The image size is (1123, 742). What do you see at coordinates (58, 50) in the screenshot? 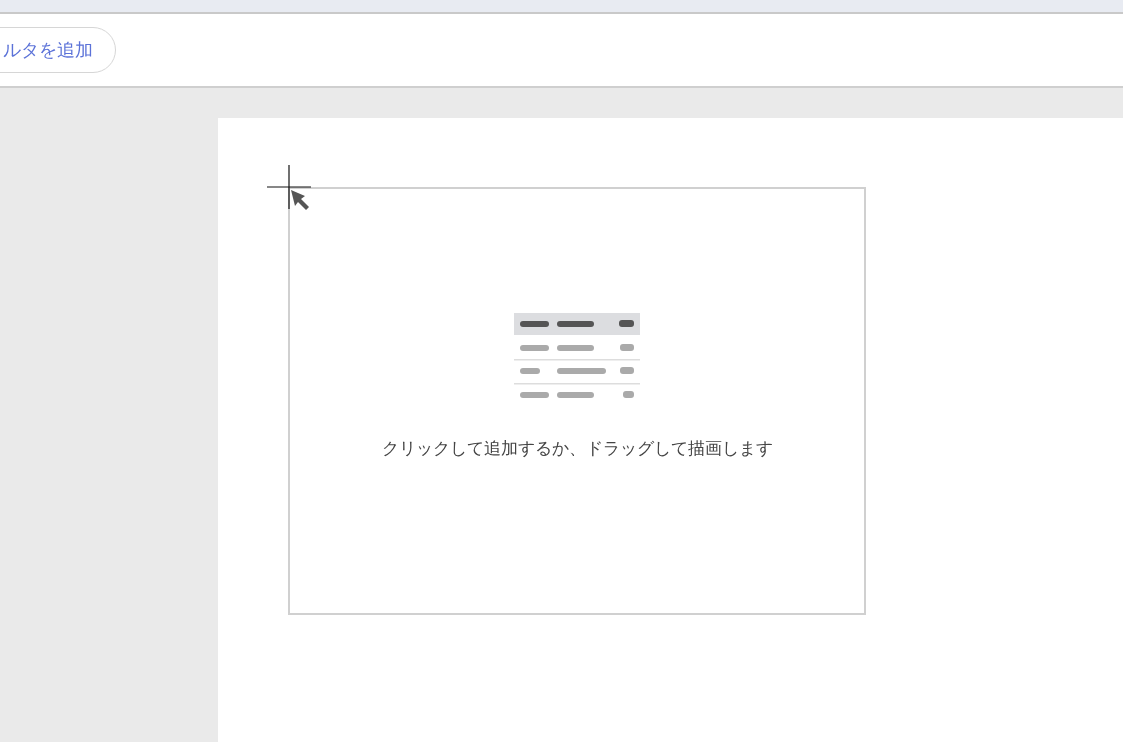
I see `add-filter-button: ルタを追加` at bounding box center [58, 50].